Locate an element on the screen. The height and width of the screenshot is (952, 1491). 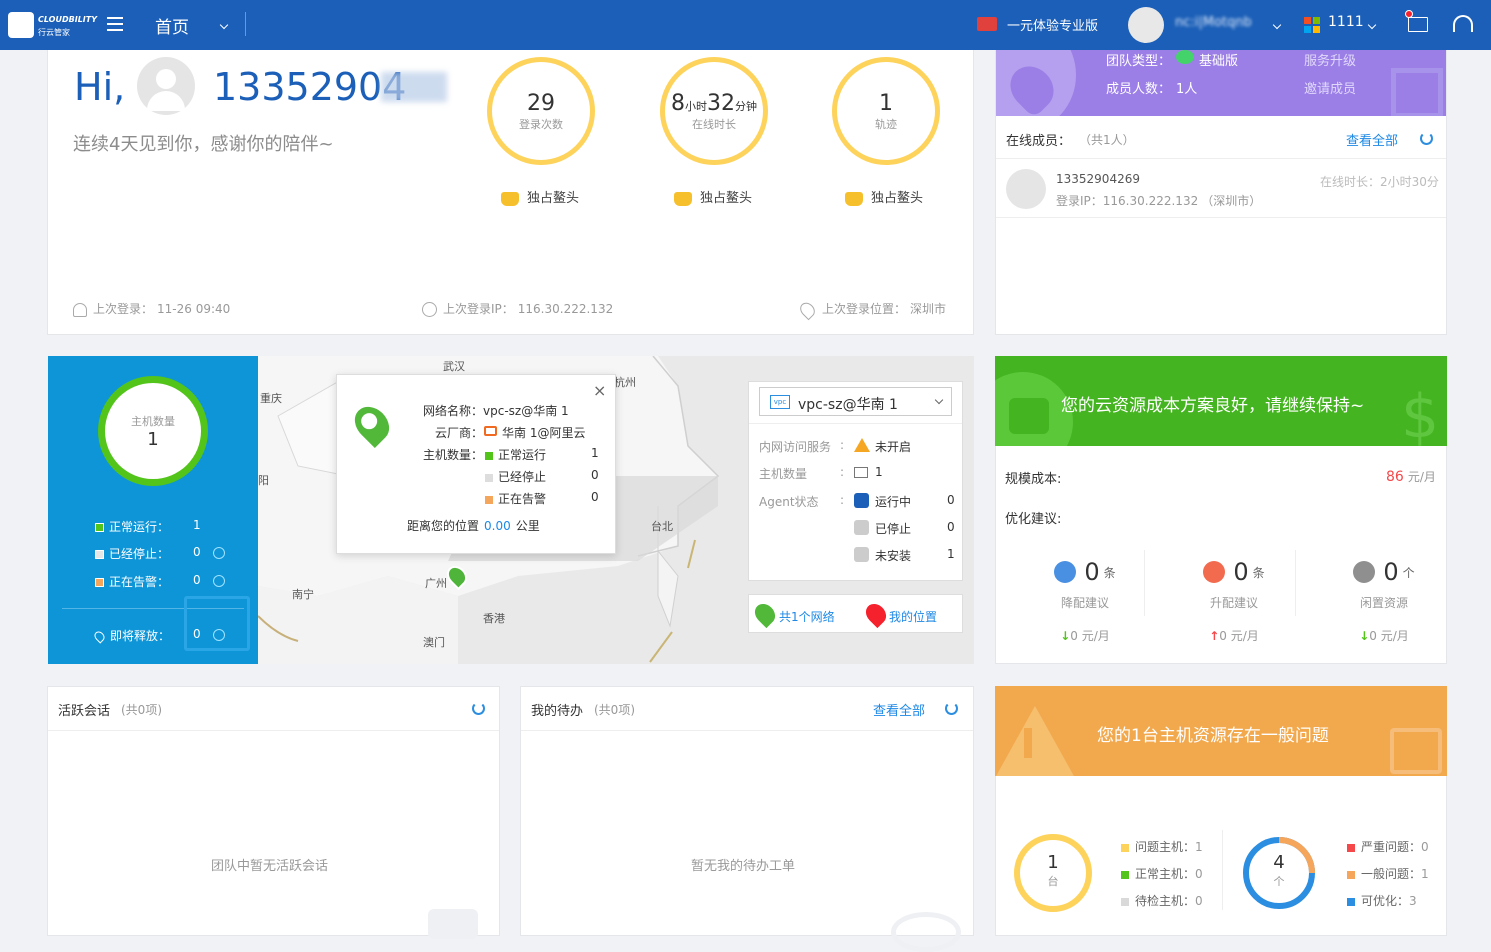
trend-down-icon is located at coordinates (1065, 572).